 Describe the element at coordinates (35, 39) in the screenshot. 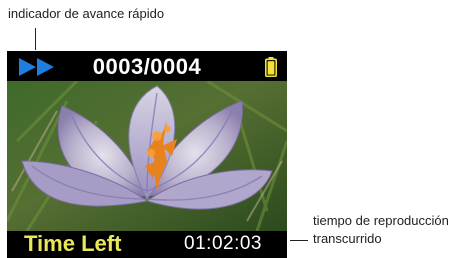

I see `fast-forward-callout-line` at that location.